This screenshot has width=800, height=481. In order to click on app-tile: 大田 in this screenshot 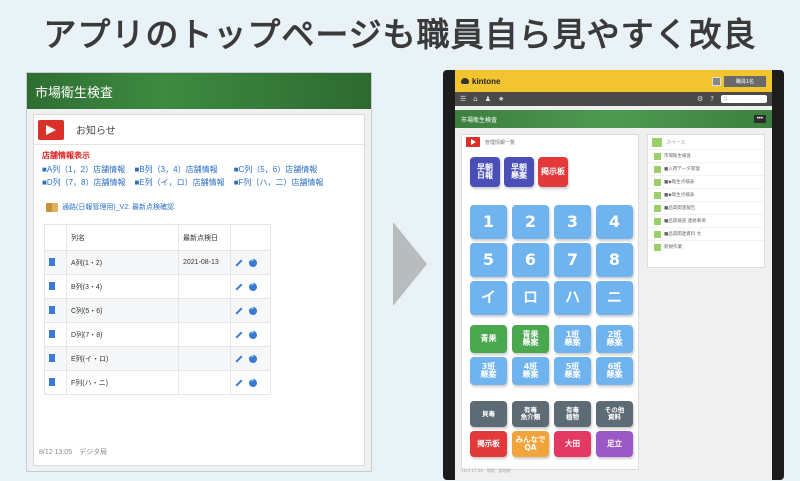, I will do `click(572, 444)`.